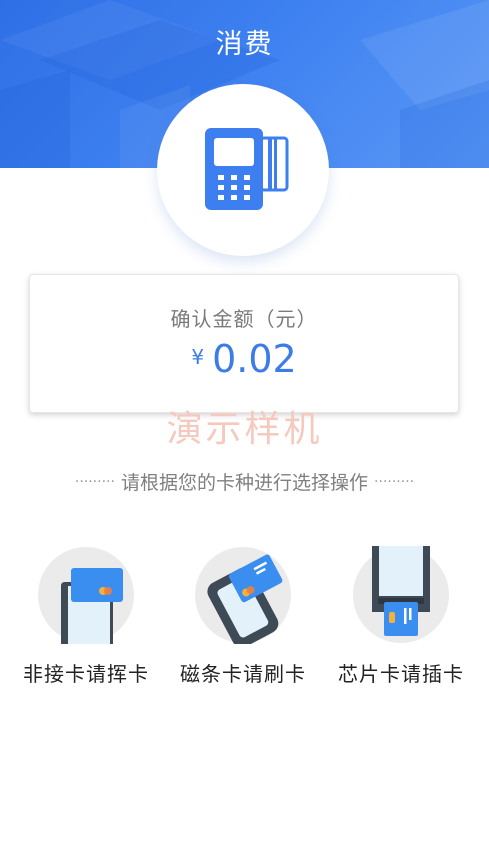  What do you see at coordinates (243, 595) in the screenshot?
I see `swipe-card-icon` at bounding box center [243, 595].